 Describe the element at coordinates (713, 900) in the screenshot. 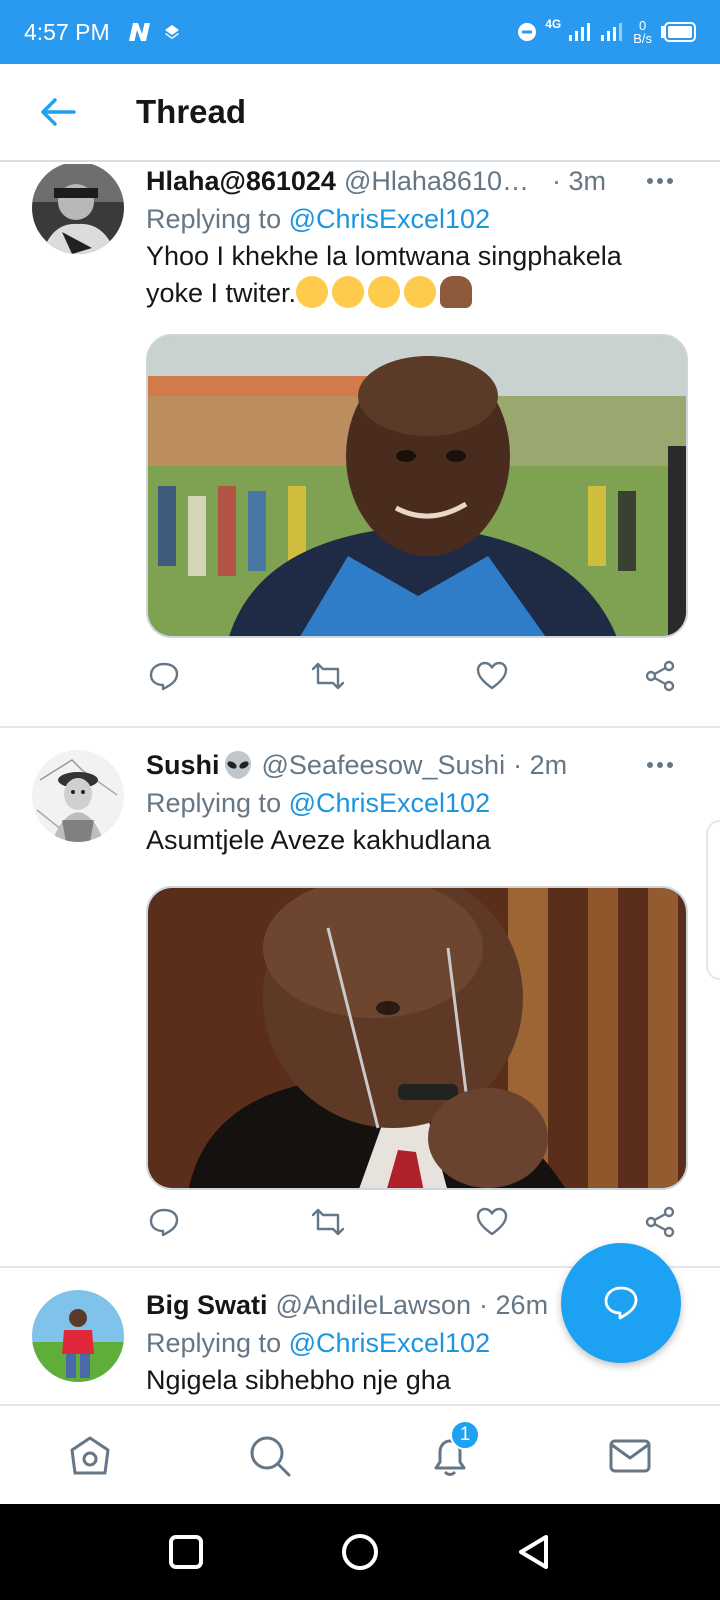

I see `side-panel-edge` at that location.